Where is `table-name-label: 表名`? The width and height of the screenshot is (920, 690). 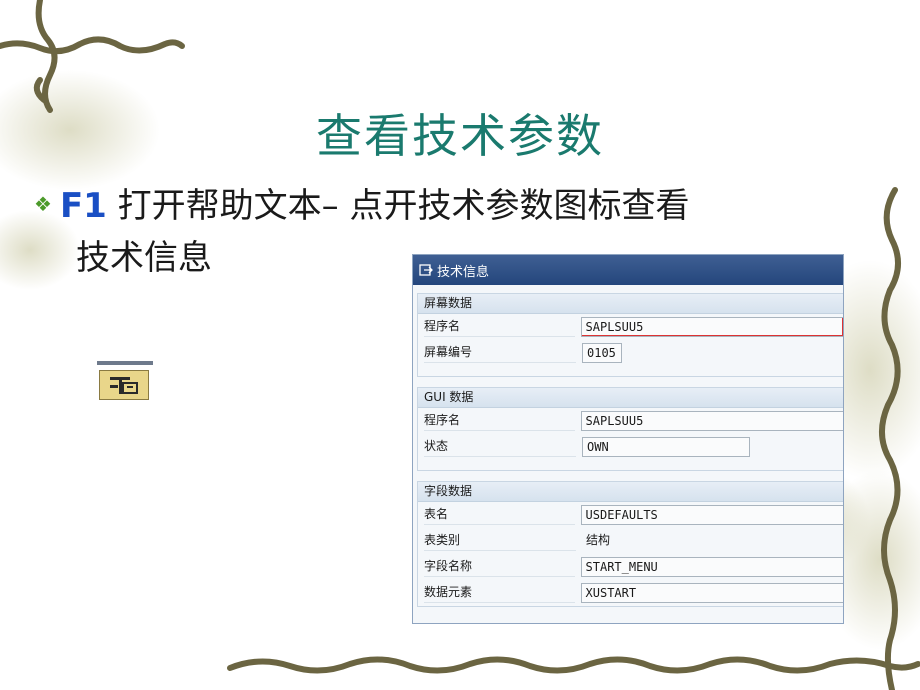
table-name-label: 表名 is located at coordinates (499, 515).